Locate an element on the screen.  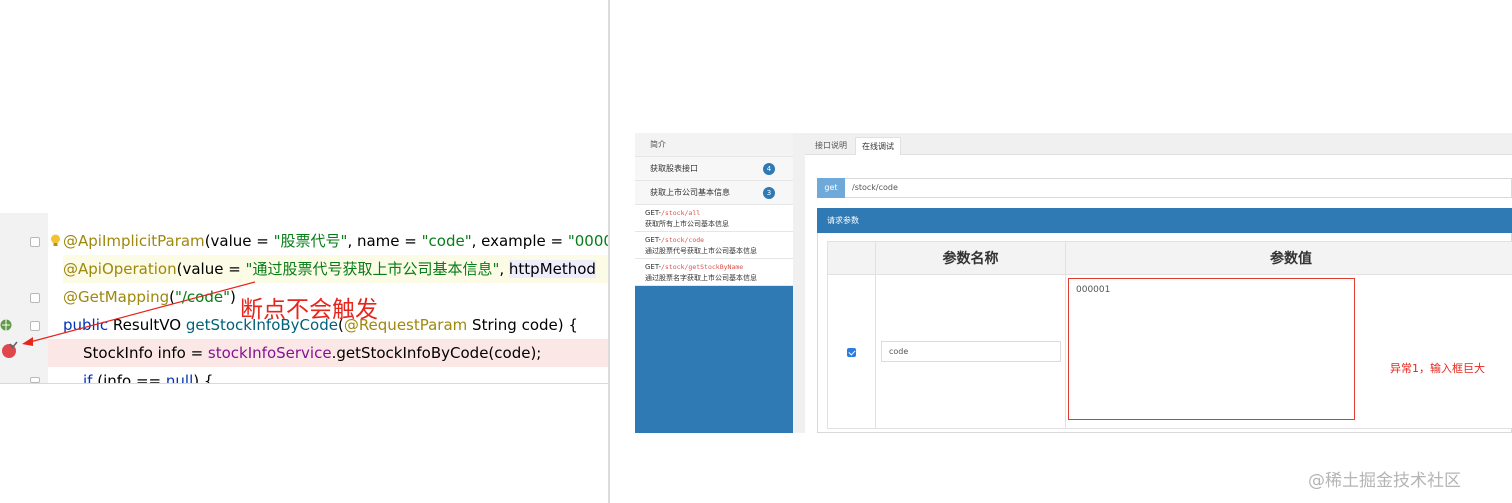
params-header: 请求参数 is located at coordinates (1164, 220).